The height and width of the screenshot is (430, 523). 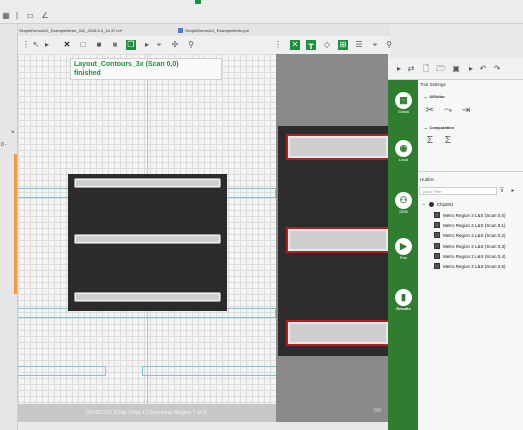 What do you see at coordinates (6, 16) in the screenshot?
I see `calendar-icon: ▦` at bounding box center [6, 16].